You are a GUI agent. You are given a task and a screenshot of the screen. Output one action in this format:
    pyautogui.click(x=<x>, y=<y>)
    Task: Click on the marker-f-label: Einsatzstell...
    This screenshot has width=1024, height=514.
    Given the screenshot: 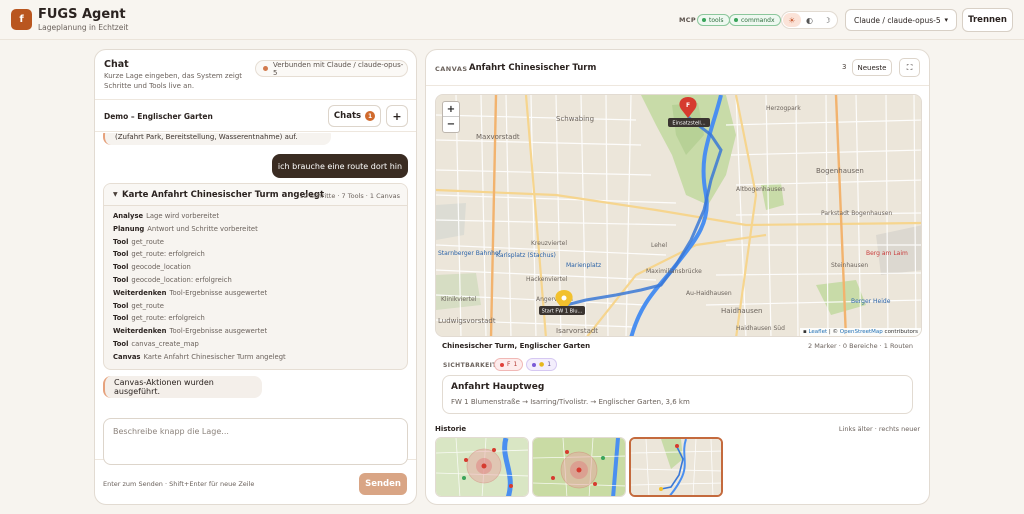 What is the action you would take?
    pyautogui.click(x=689, y=124)
    